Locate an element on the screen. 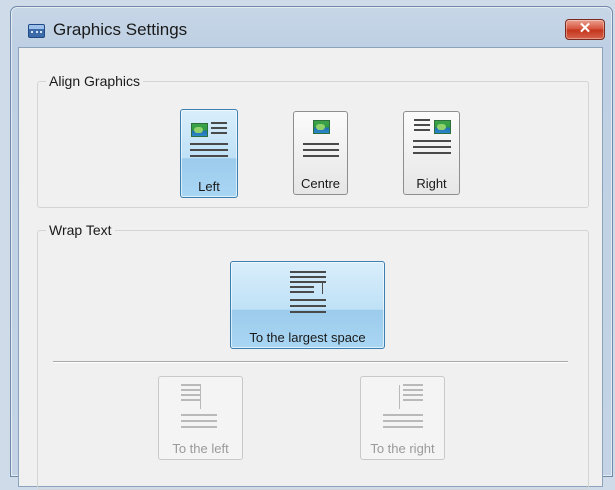  window-title: Graphics Settings is located at coordinates (120, 29).